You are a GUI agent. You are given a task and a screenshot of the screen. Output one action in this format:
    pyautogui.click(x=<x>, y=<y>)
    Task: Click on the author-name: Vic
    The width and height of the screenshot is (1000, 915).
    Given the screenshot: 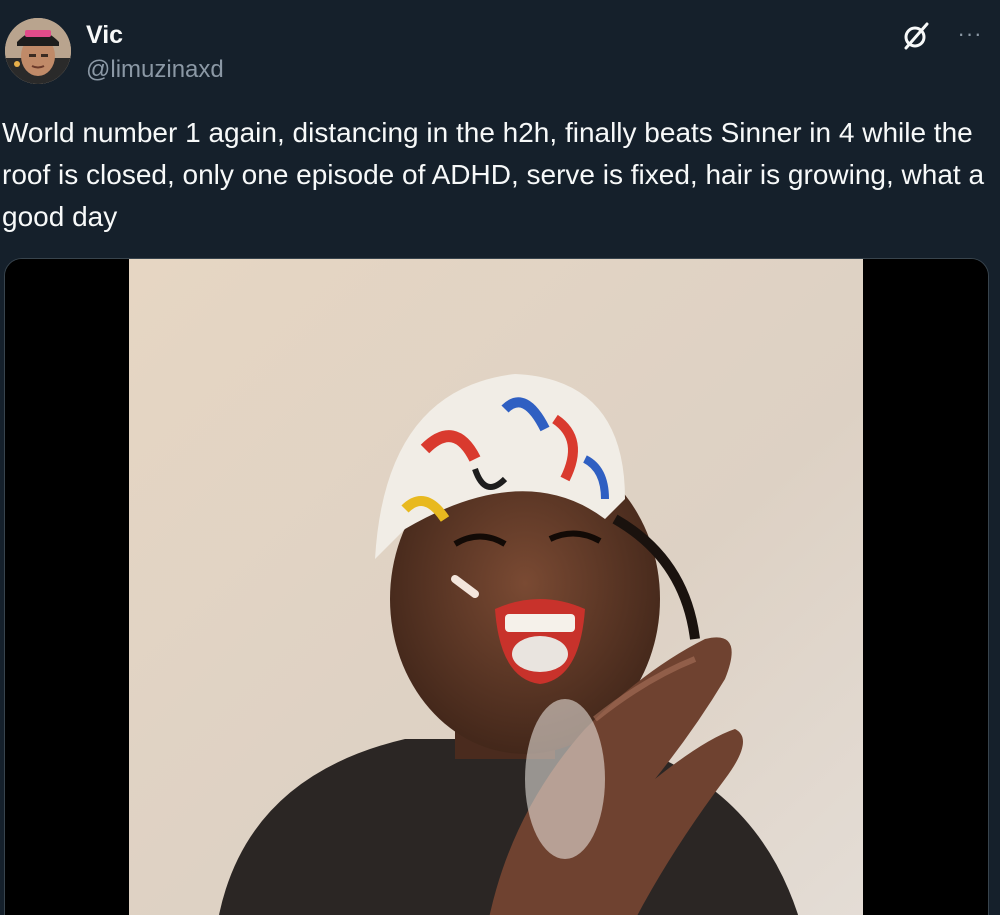 What is the action you would take?
    pyautogui.click(x=104, y=35)
    